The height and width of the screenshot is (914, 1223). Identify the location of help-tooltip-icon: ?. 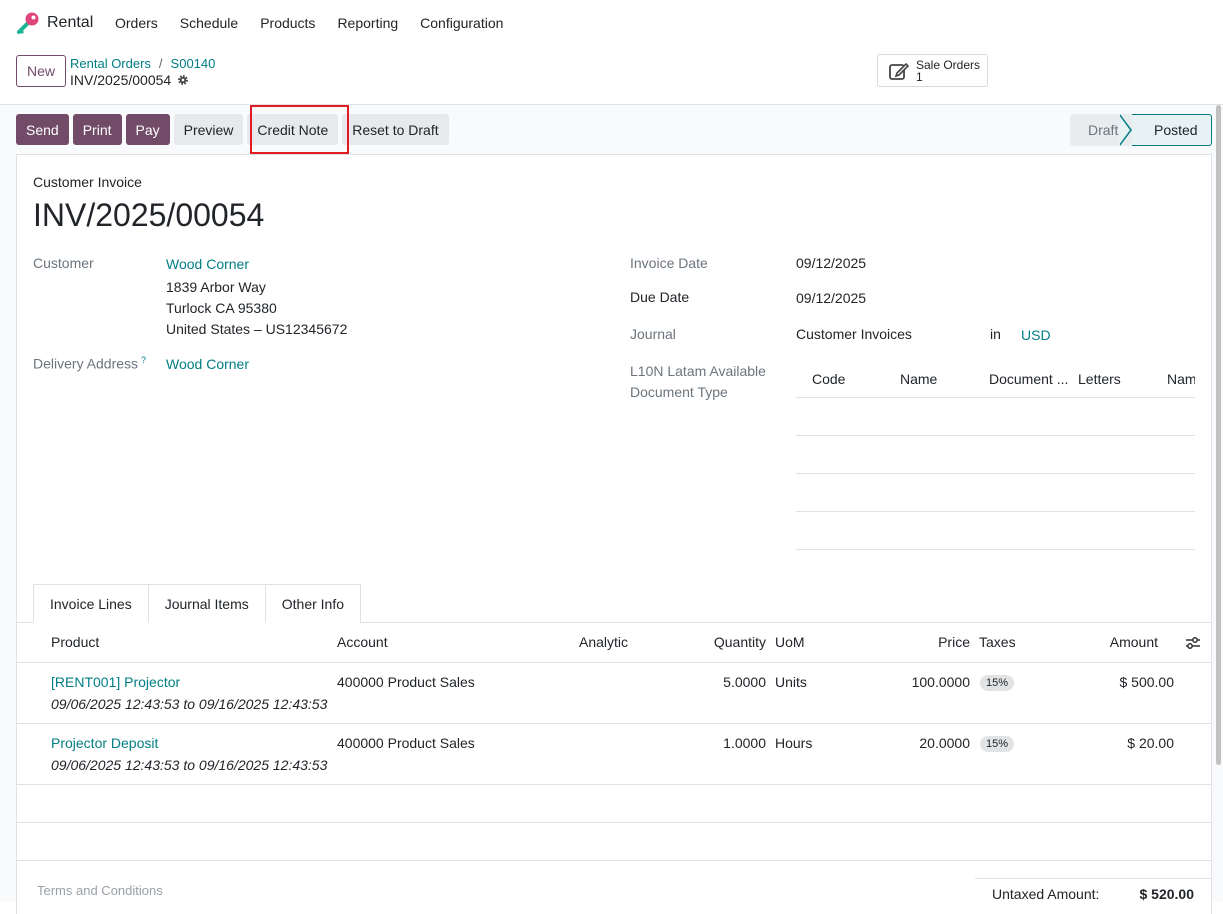
(143, 360).